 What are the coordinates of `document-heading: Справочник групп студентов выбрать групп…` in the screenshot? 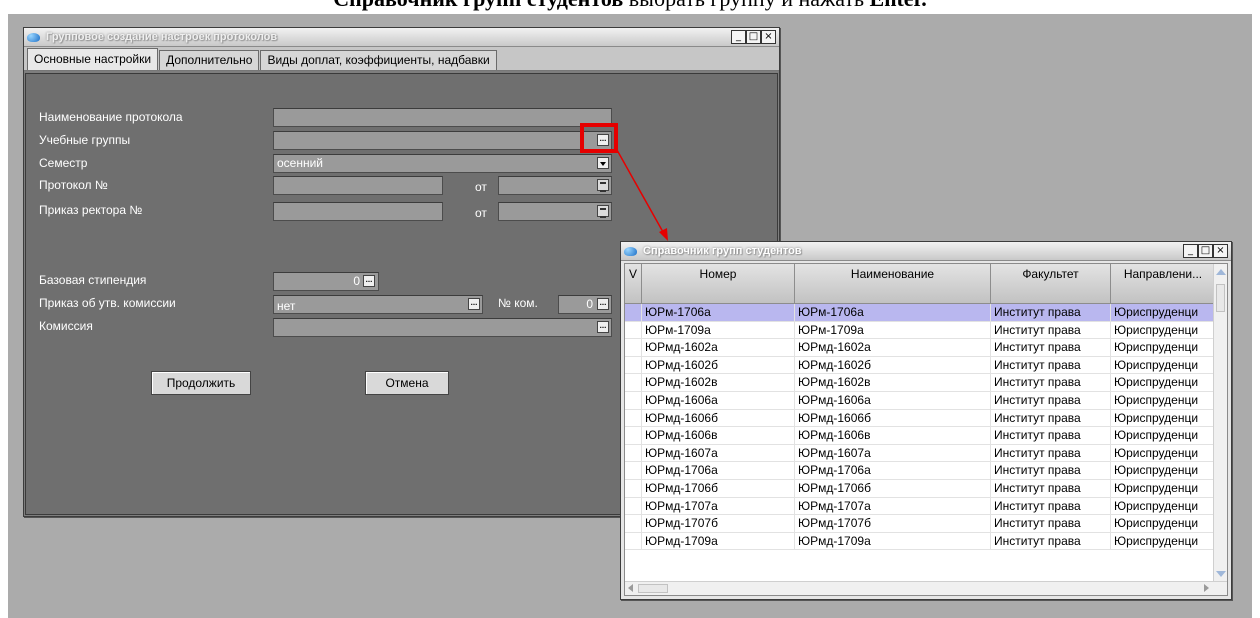 It's located at (630, 6).